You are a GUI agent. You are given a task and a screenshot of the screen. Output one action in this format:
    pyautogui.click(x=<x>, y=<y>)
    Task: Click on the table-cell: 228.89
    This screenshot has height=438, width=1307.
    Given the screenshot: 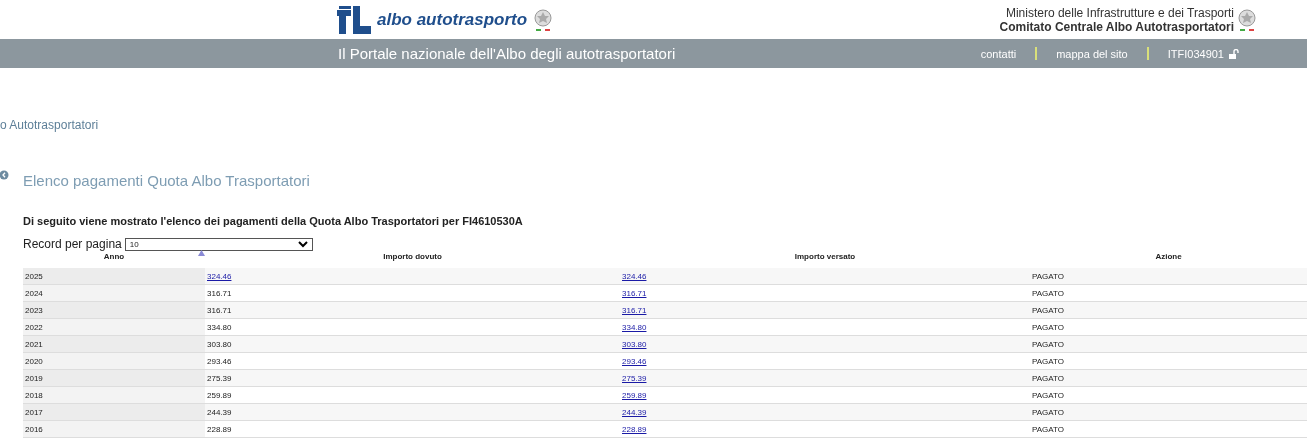 What is the action you would take?
    pyautogui.click(x=219, y=429)
    